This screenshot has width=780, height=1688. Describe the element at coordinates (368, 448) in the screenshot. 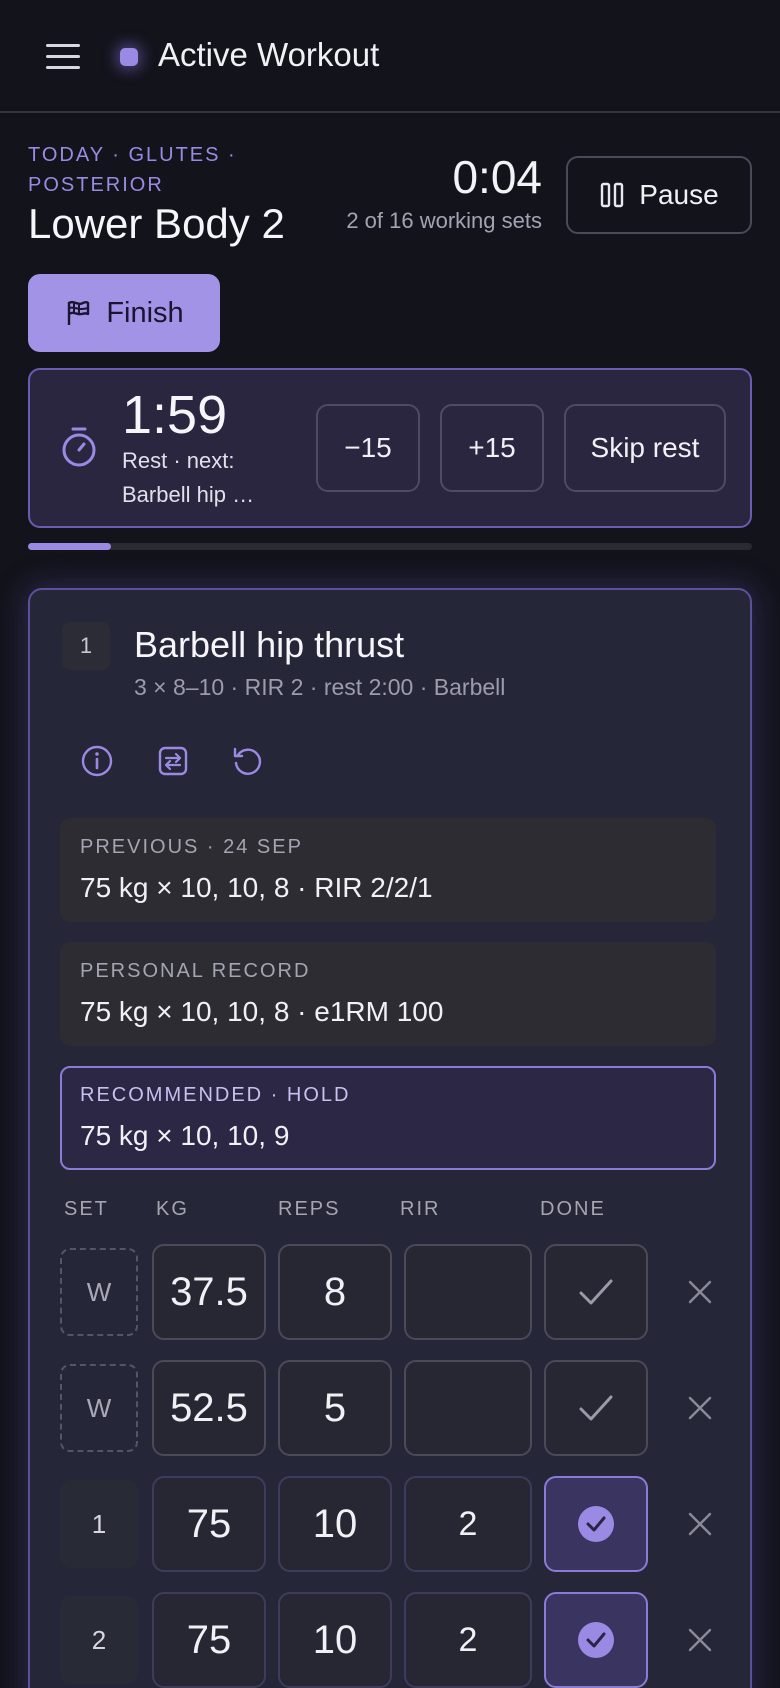

I see `rest-minus-15-button: −15` at that location.